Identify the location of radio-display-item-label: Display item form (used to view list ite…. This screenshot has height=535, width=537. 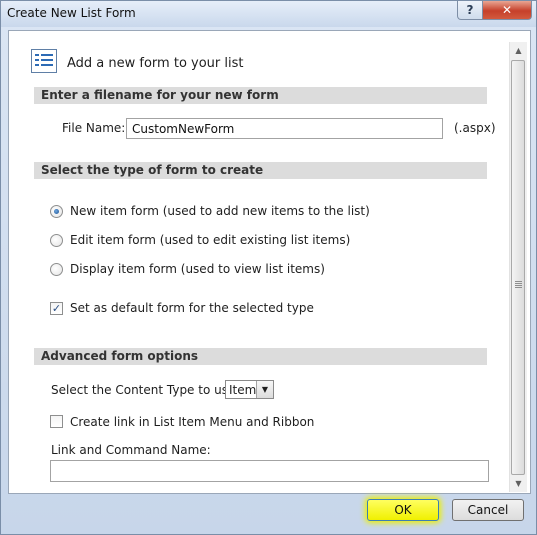
(197, 269).